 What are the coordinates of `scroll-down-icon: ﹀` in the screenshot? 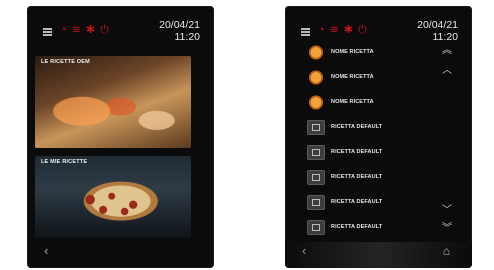 It's located at (447, 211).